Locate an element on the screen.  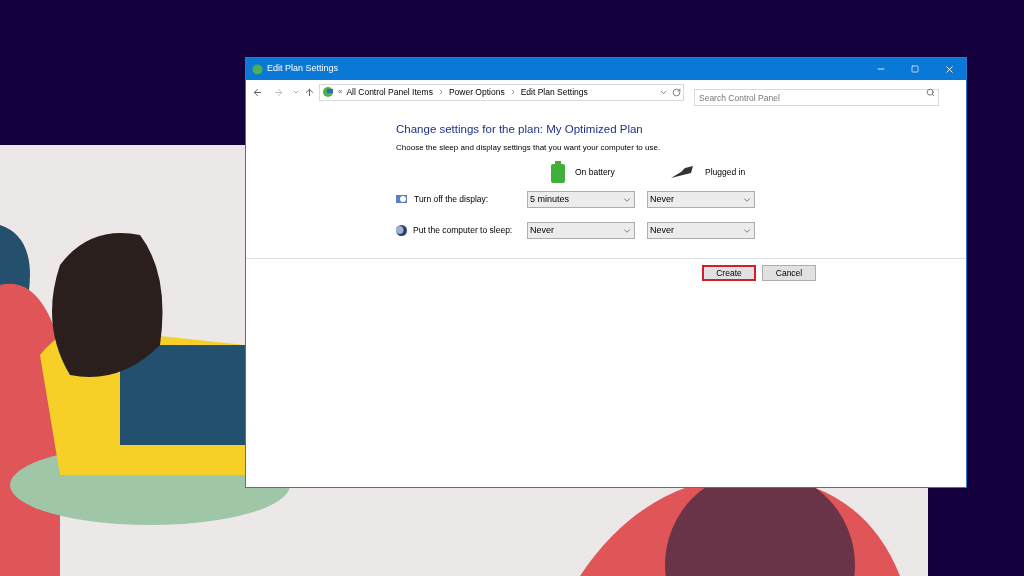
page-heading: Change settings for the plan: My Optimized Plan is located at coordinates (520, 129).